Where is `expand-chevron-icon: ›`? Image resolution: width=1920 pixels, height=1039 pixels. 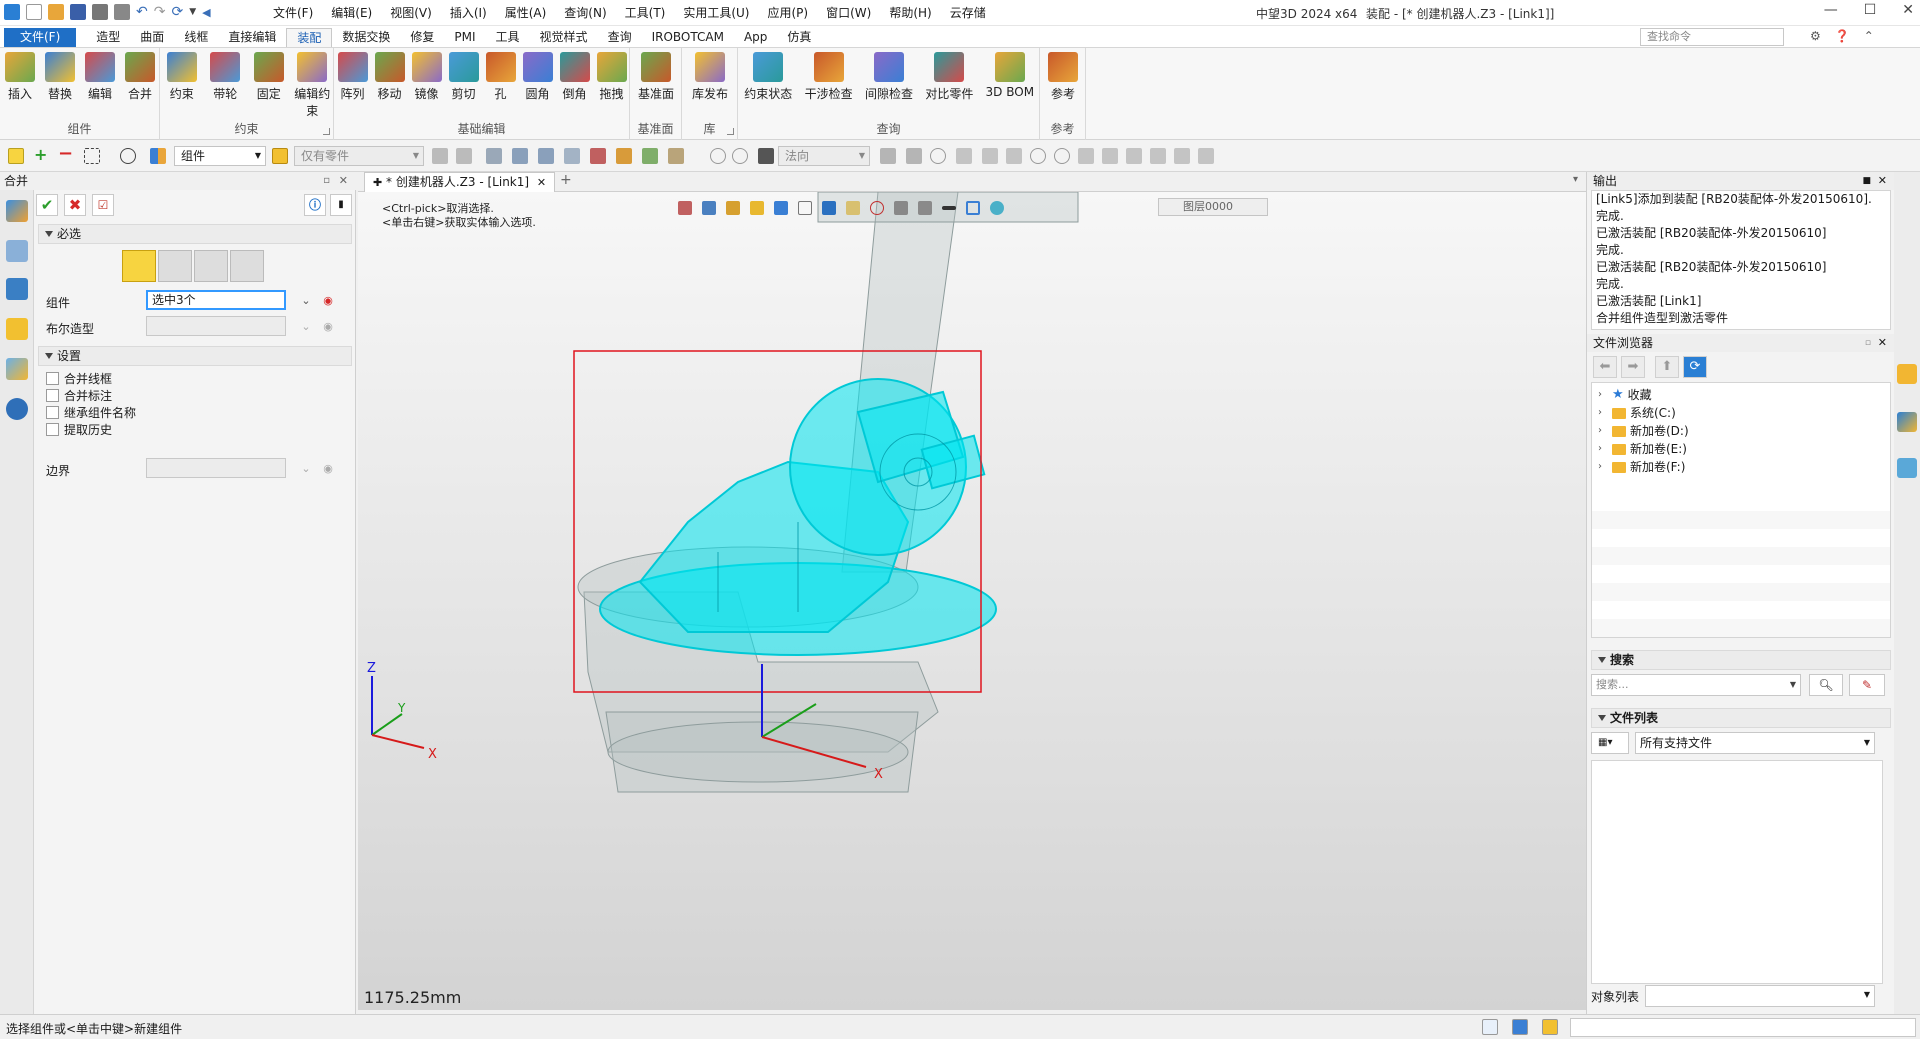
expand-chevron-icon: › is located at coordinates (1603, 413).